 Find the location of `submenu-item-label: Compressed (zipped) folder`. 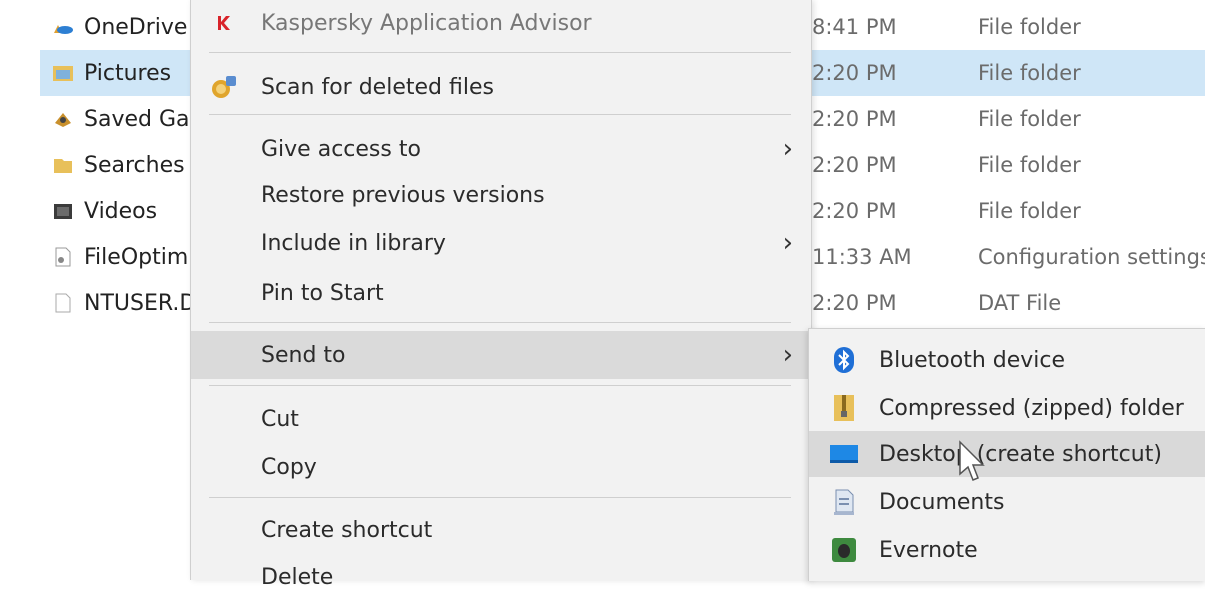

submenu-item-label: Compressed (zipped) folder is located at coordinates (1031, 408).